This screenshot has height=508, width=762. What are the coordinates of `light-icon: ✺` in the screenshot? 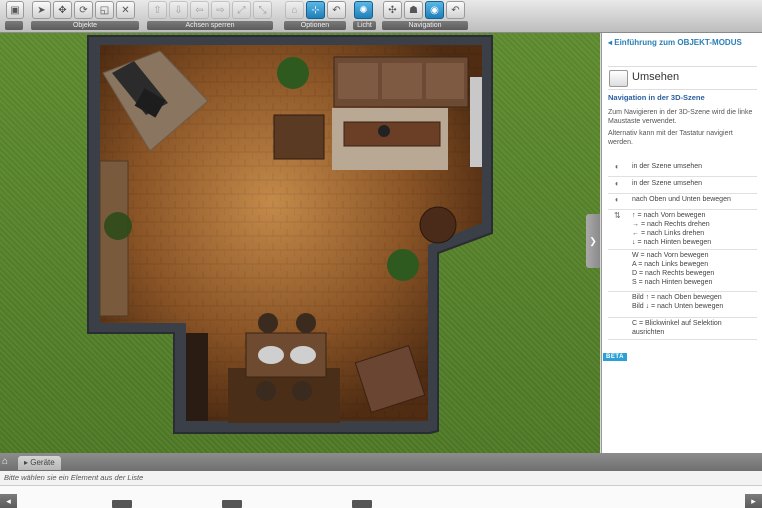 It's located at (363, 10).